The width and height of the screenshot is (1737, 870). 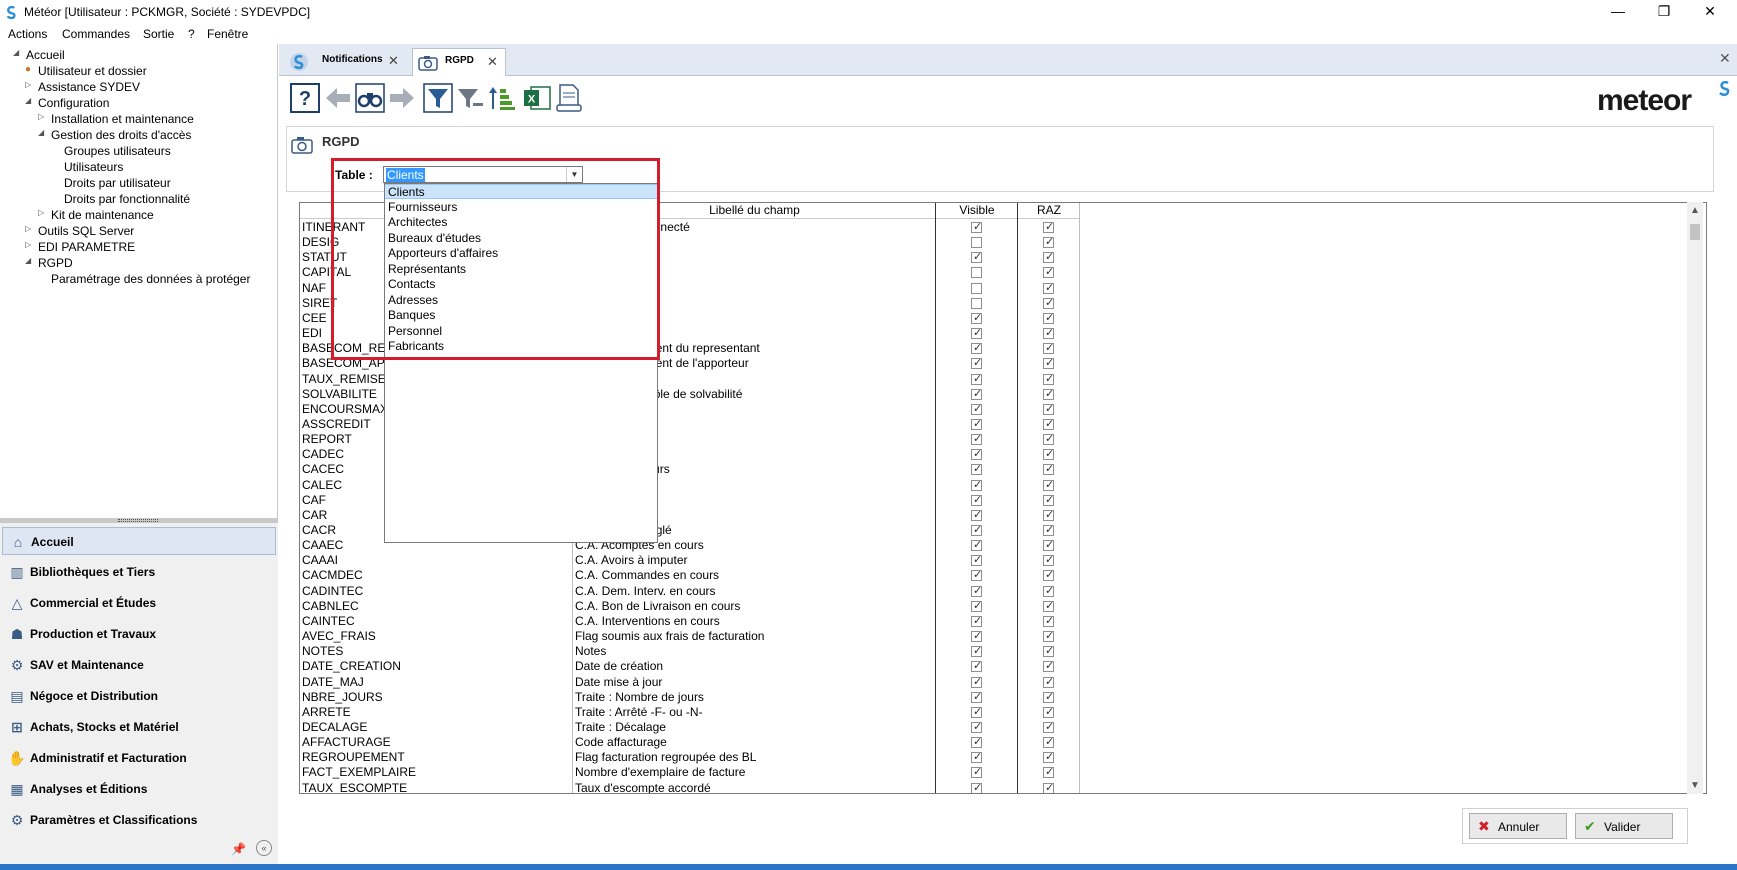 I want to click on pin-icon: 📌, so click(x=238, y=849).